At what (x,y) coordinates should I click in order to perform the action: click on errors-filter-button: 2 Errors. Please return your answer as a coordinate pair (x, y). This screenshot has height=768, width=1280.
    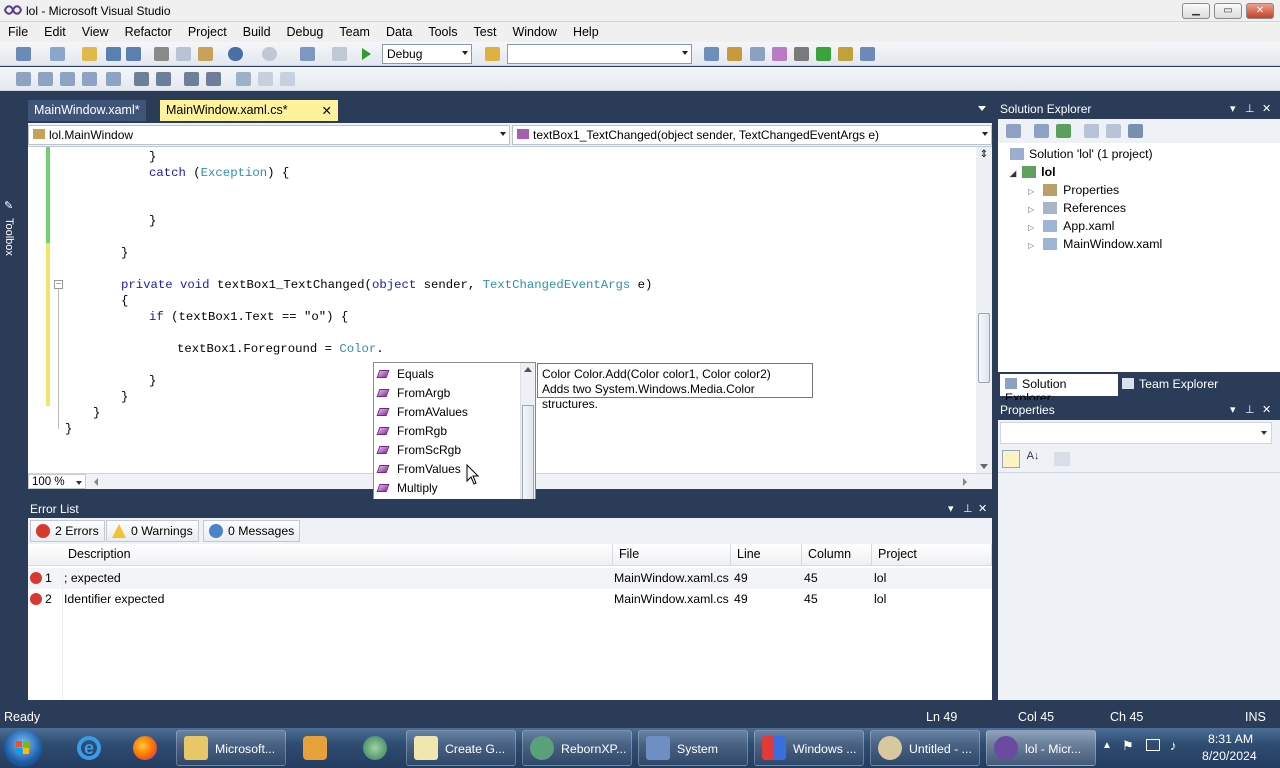
    Looking at the image, I should click on (67, 531).